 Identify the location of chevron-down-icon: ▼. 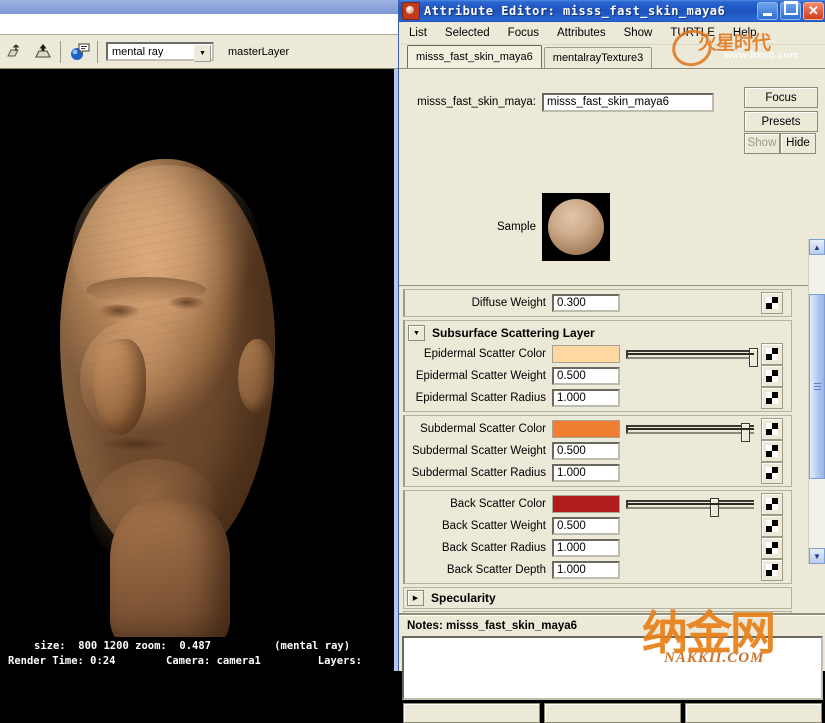
(202, 53).